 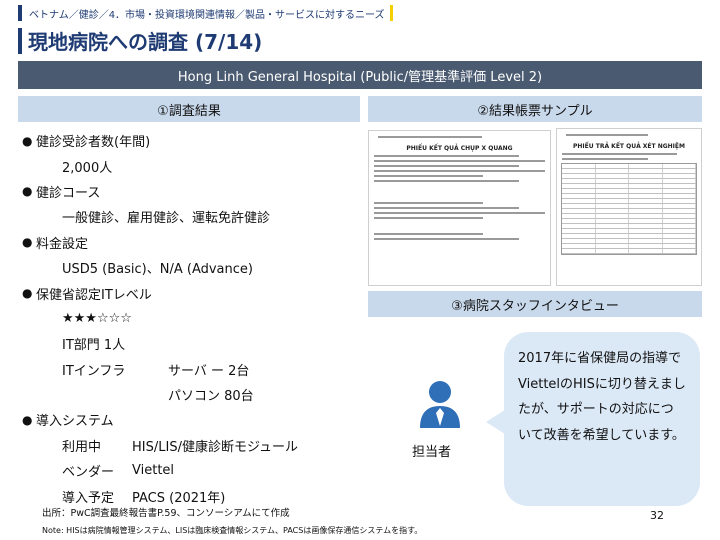 I want to click on it-dept-value: IT部門 1人, so click(x=94, y=346).